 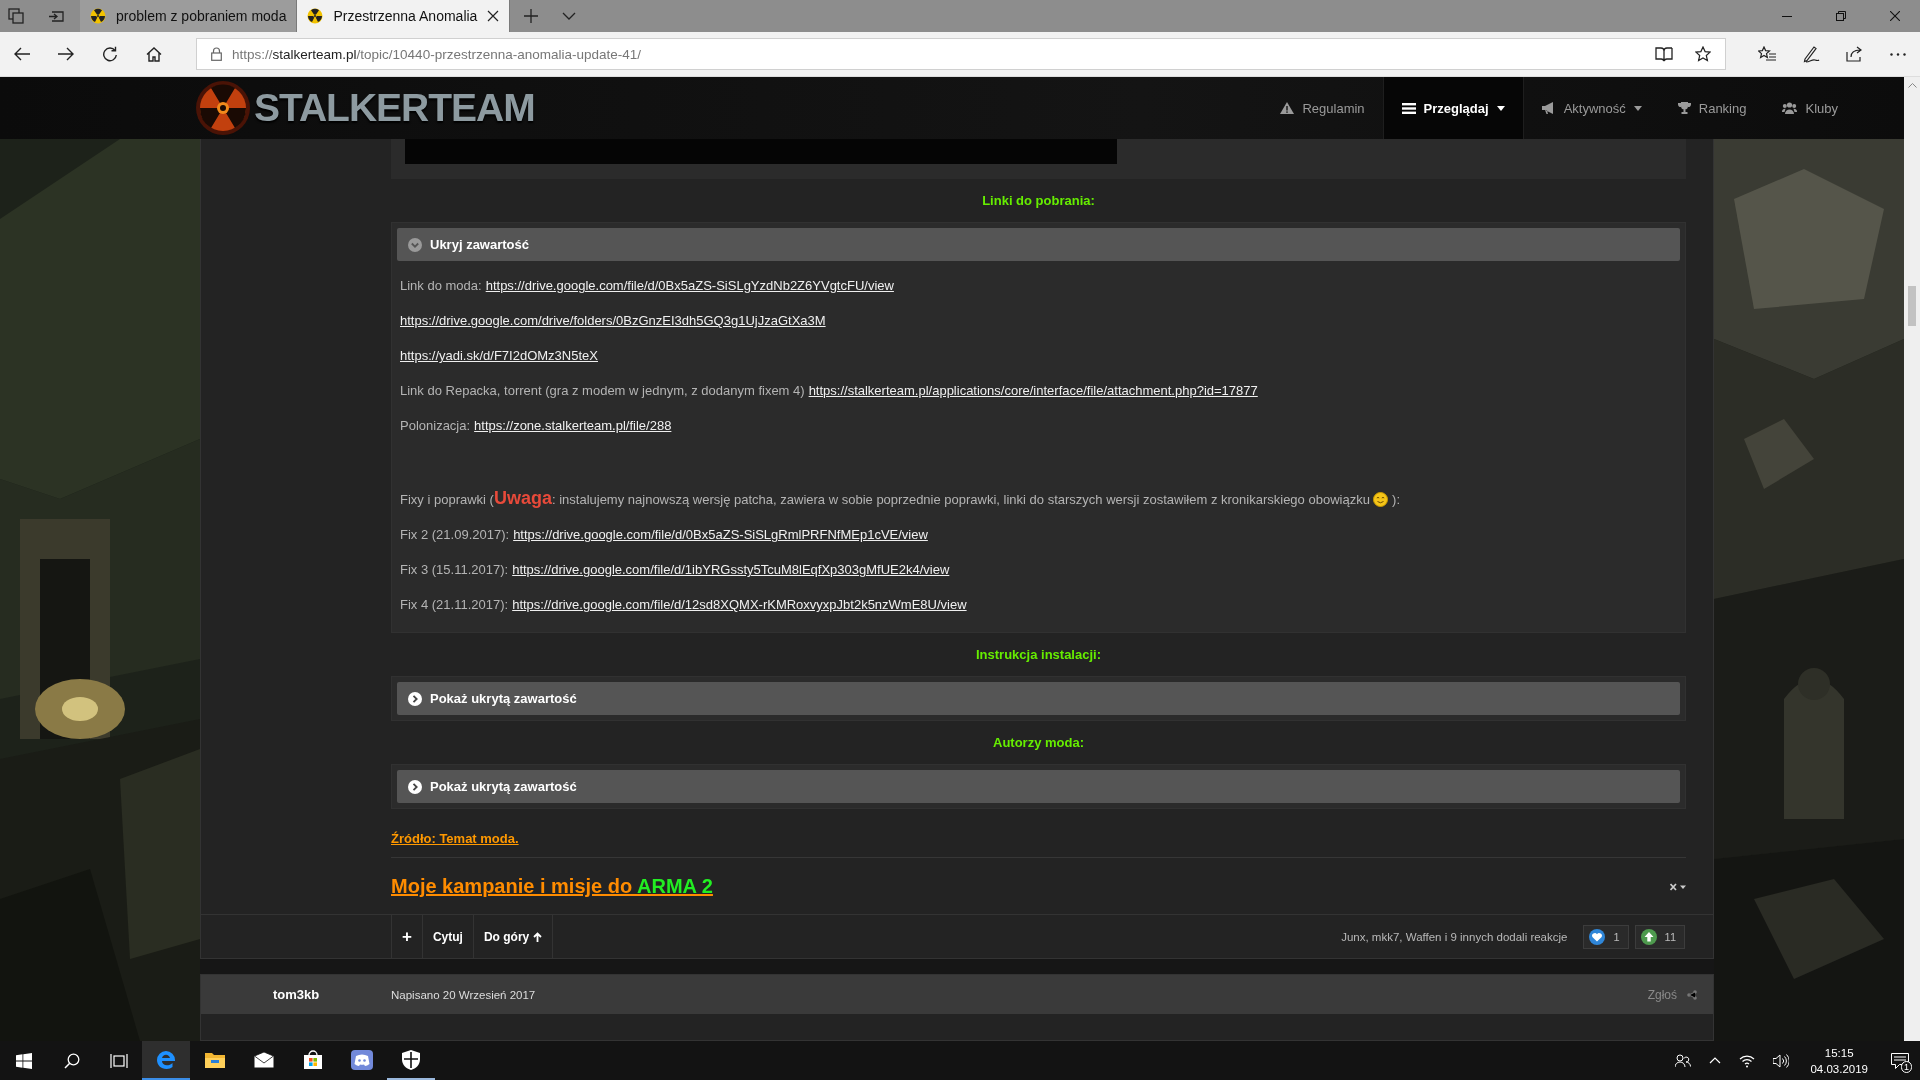 I want to click on link-line: Fix 2 (21.09.2017): https://drive.google.com/file/d/0Bx5aZS-SiSLgRmlPRFNfMEp1cVE/view, so click(x=664, y=535).